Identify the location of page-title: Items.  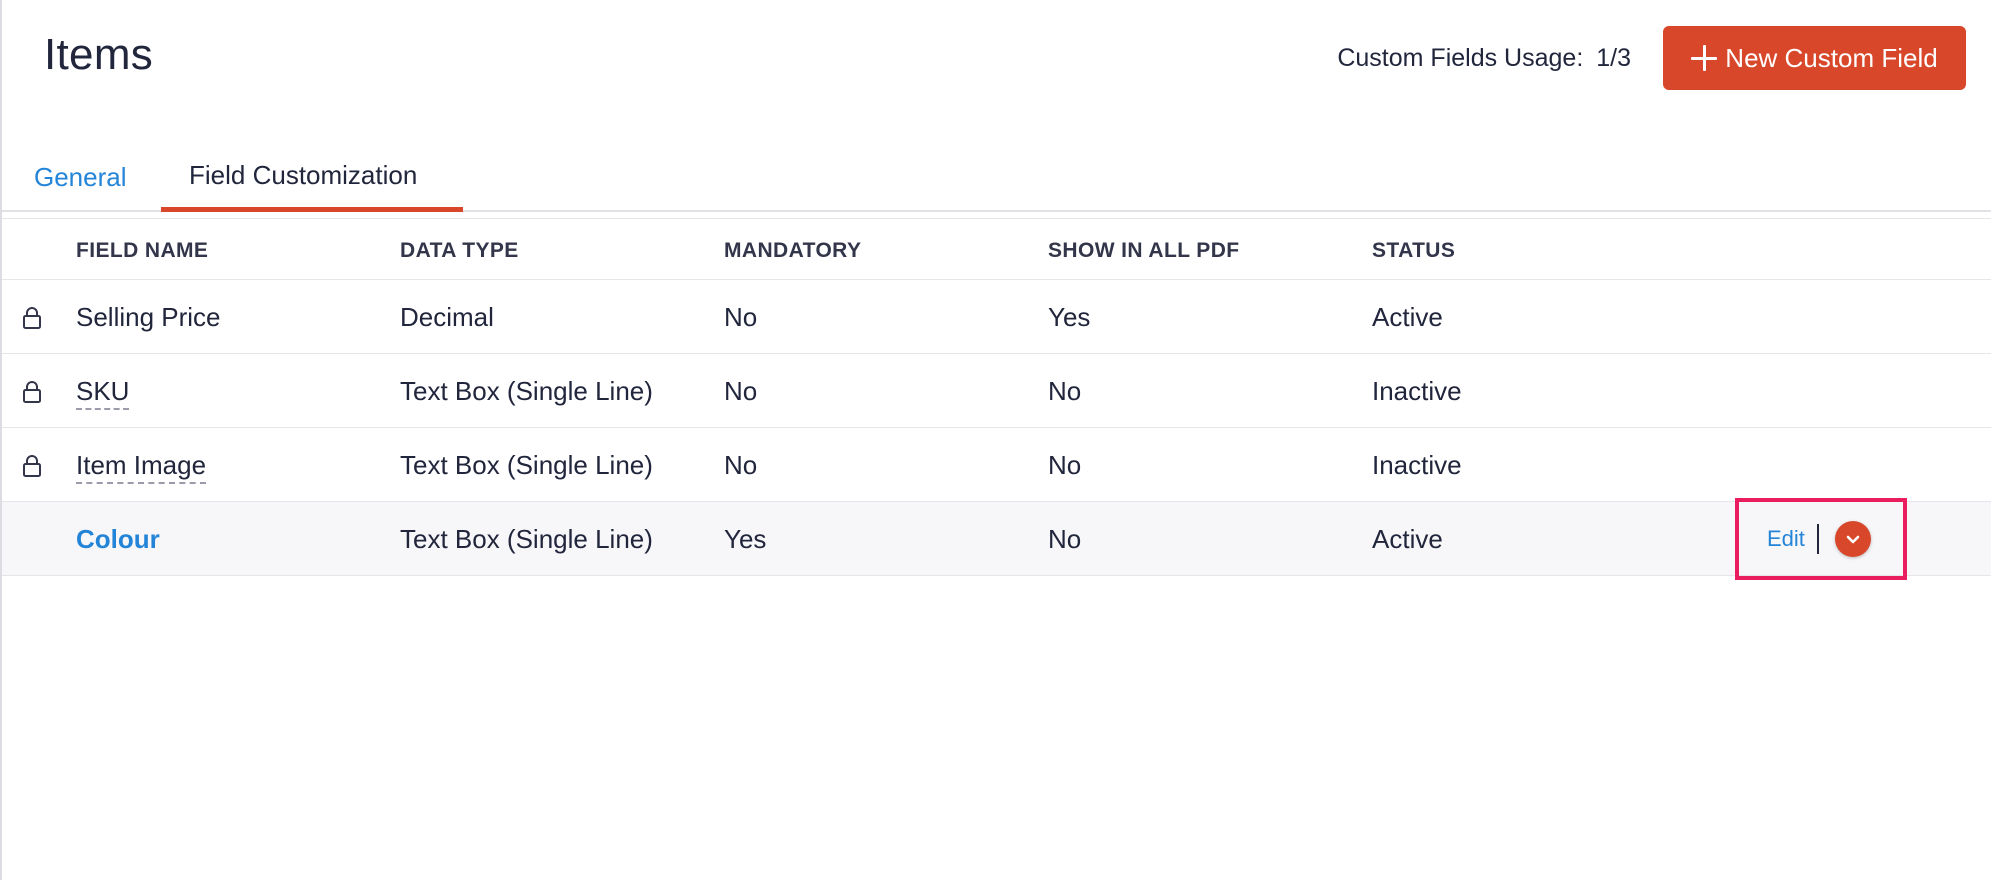
(99, 54).